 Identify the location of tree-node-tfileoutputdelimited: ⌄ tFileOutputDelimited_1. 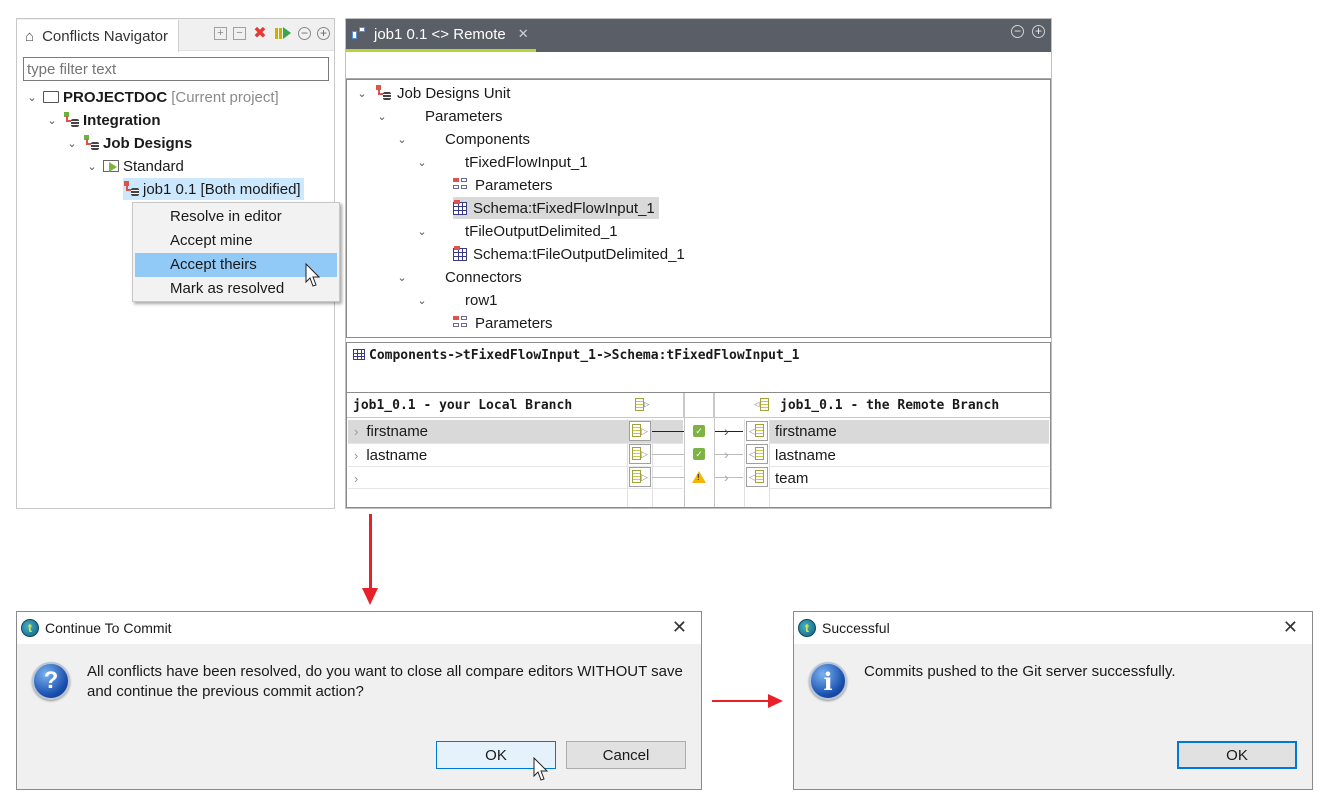
(516, 231).